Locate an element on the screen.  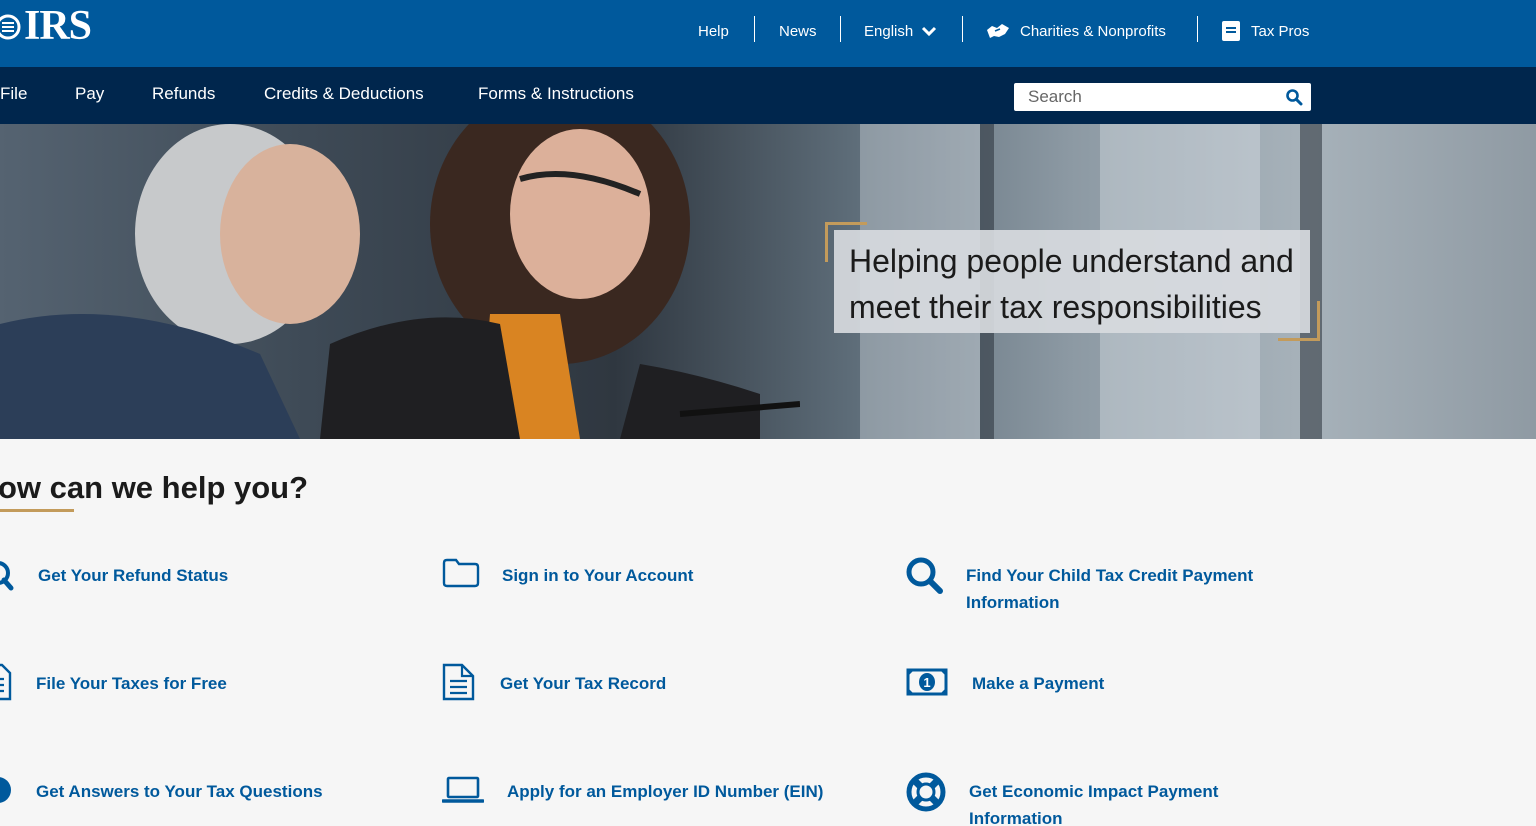
news-link-label: News is located at coordinates (798, 31).